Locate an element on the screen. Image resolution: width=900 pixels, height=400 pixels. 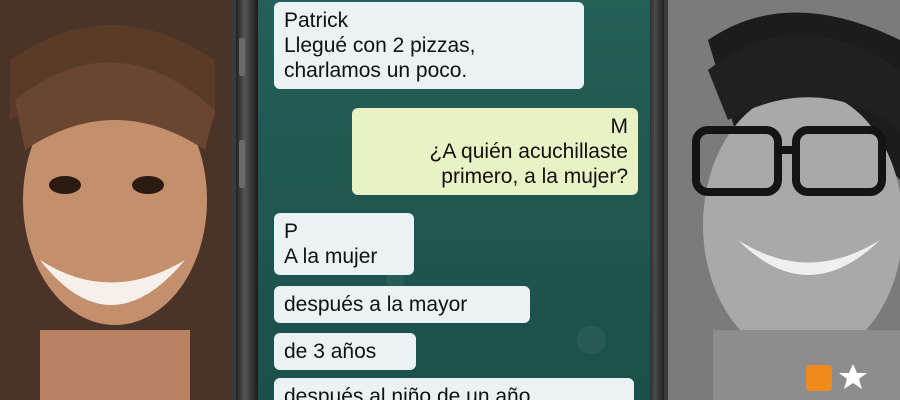
message-text: charlamos un poco. is located at coordinates (376, 70).